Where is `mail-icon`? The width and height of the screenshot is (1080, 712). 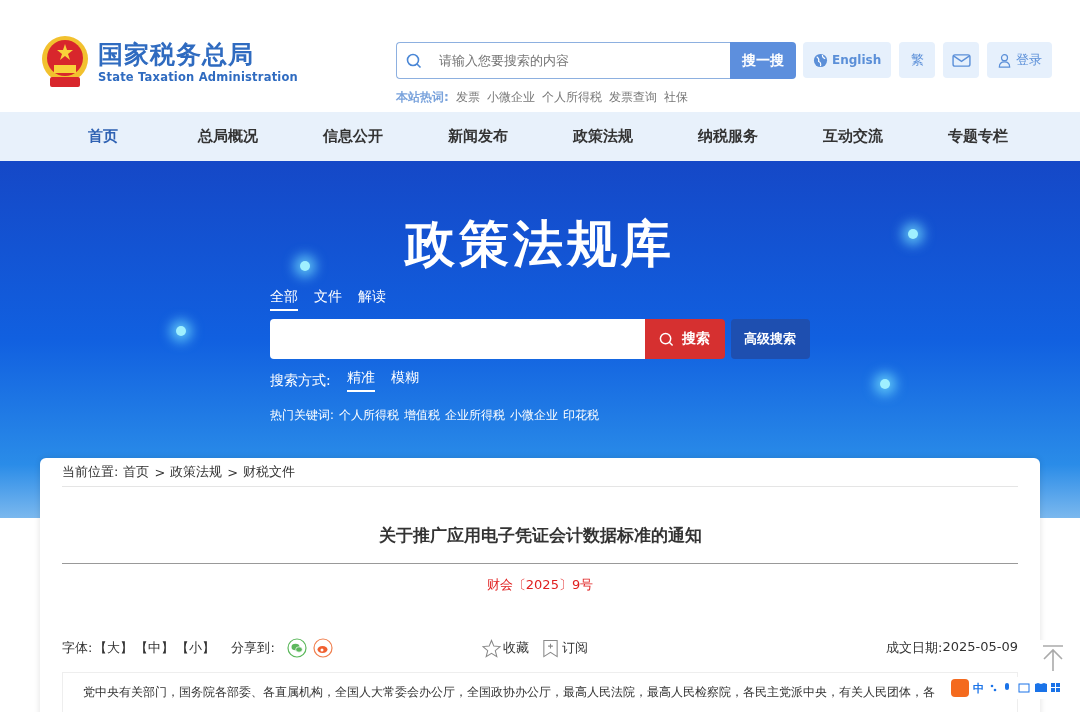 mail-icon is located at coordinates (961, 60).